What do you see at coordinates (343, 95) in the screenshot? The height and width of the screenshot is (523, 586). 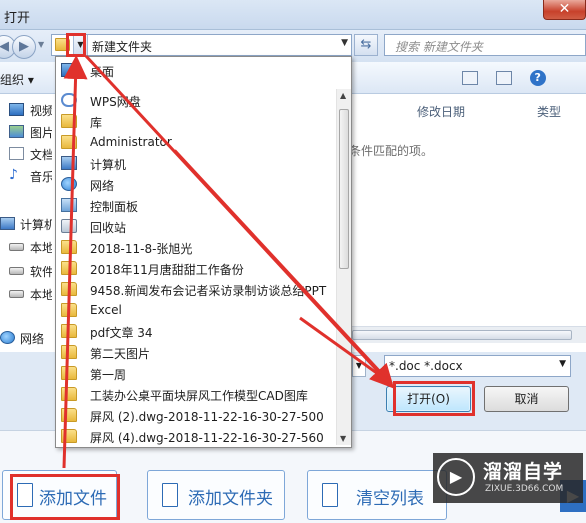 I see `scroll-up-icon: ▲` at bounding box center [343, 95].